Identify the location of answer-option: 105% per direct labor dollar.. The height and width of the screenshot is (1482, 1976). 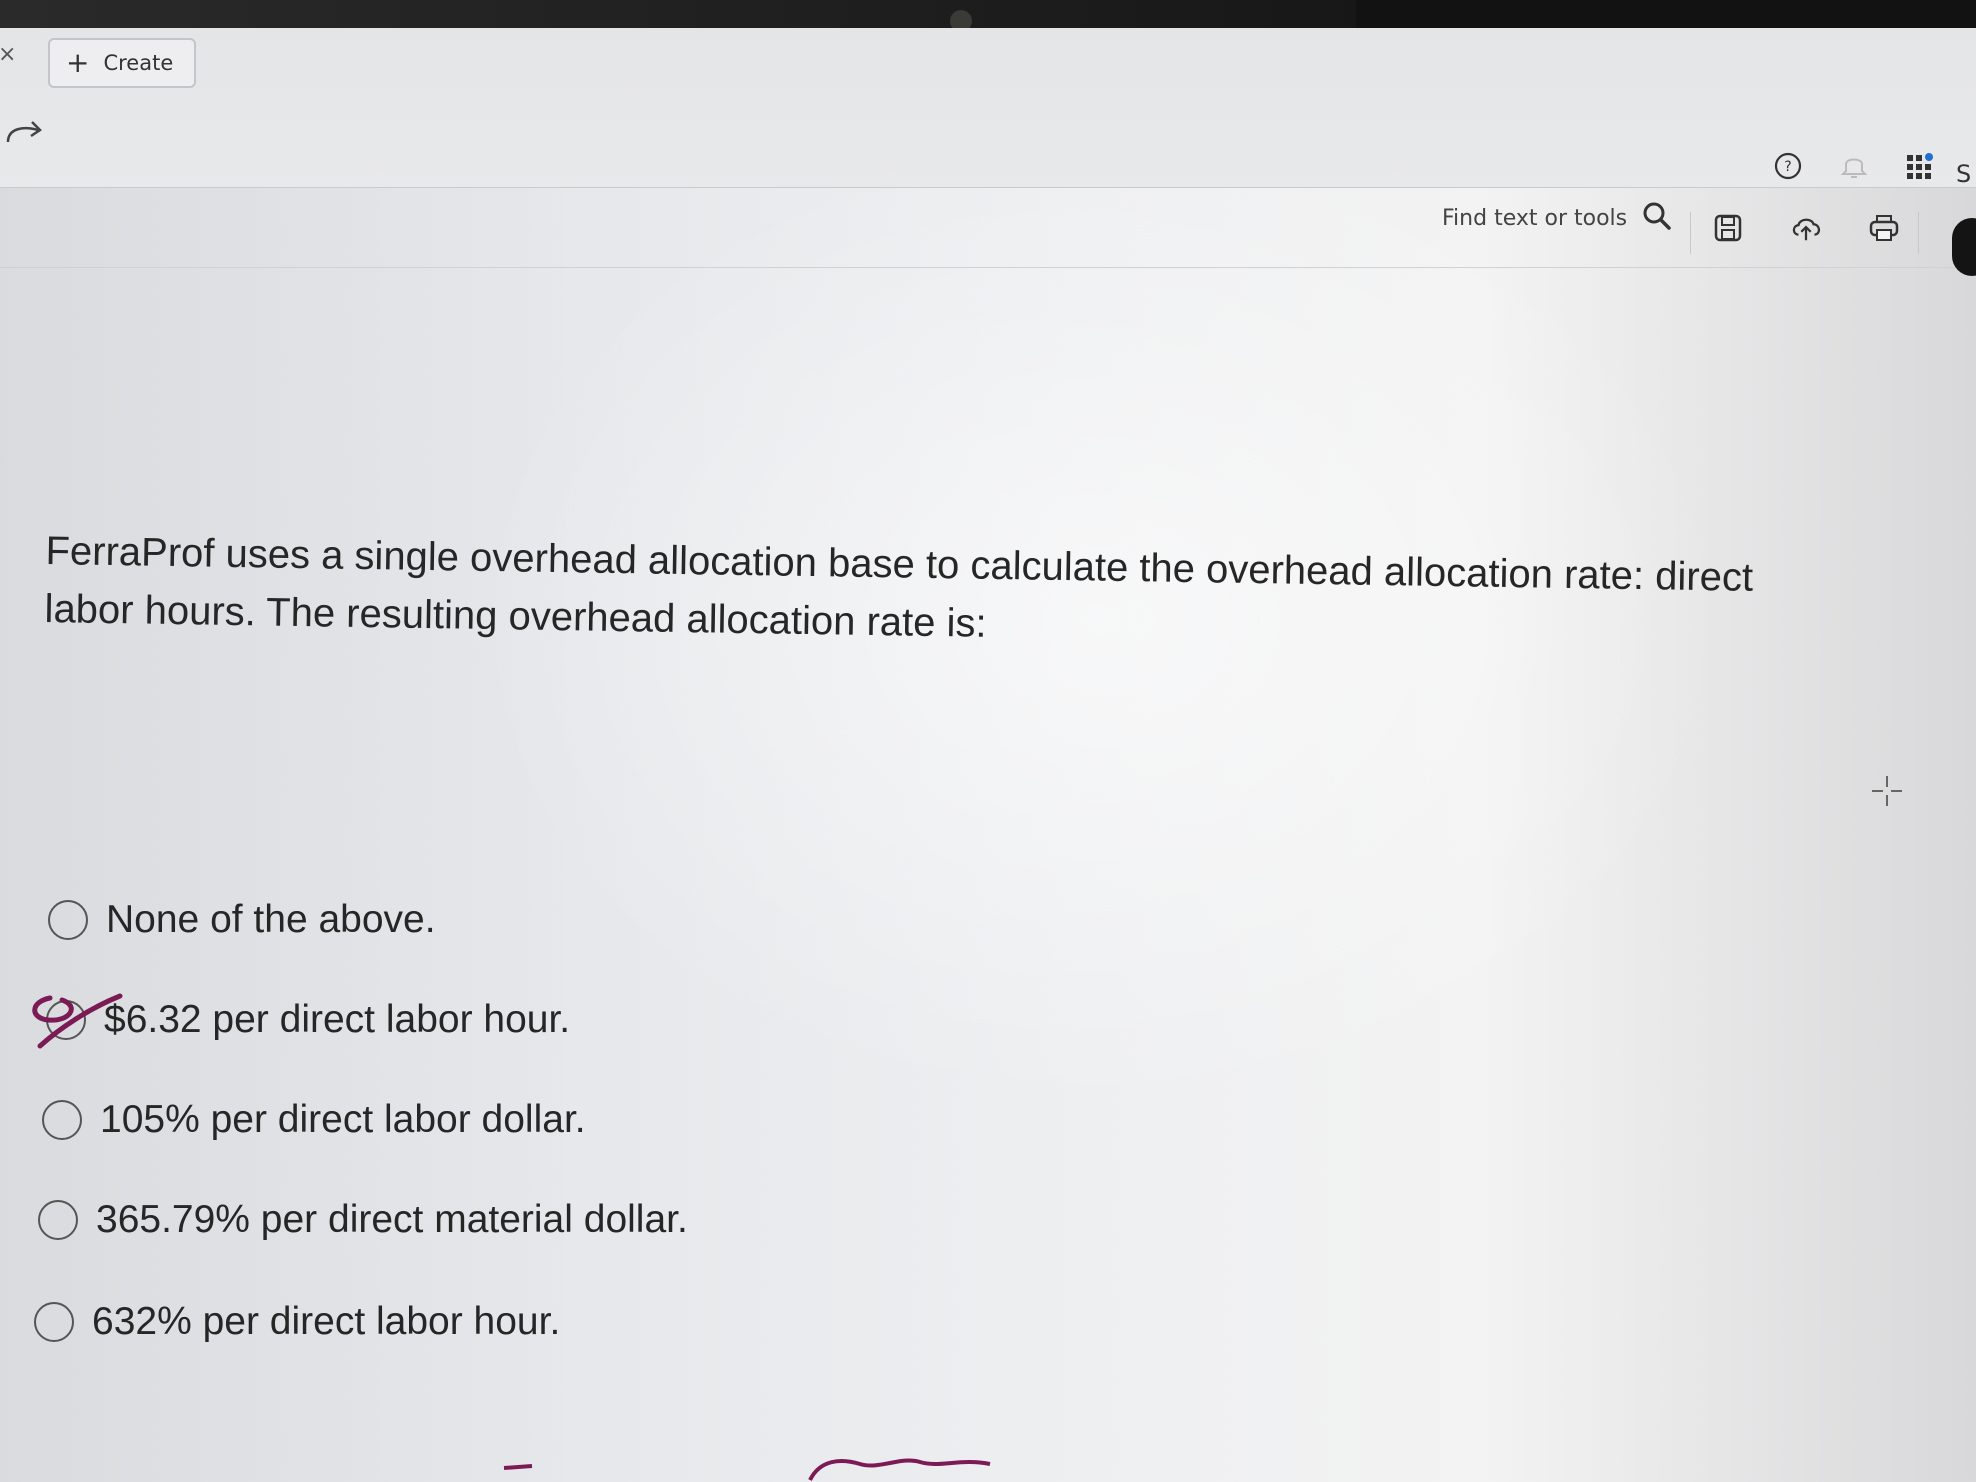
(314, 1120).